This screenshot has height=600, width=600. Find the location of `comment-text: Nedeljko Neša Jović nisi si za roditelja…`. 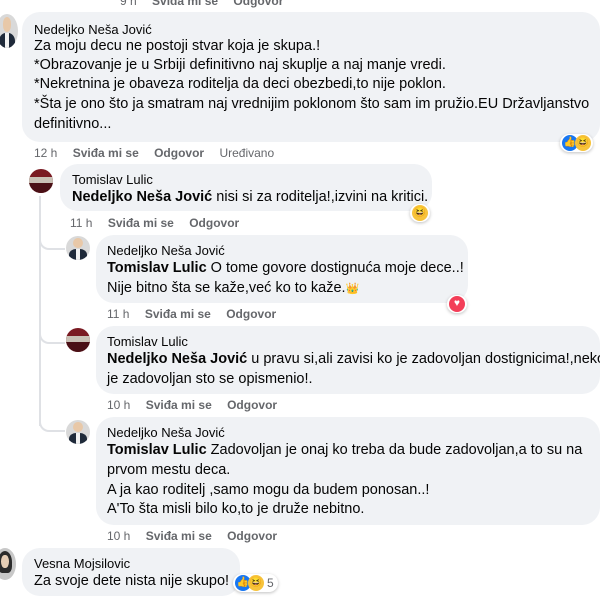

comment-text: Nedeljko Neša Jović nisi si za roditelja… is located at coordinates (250, 197).